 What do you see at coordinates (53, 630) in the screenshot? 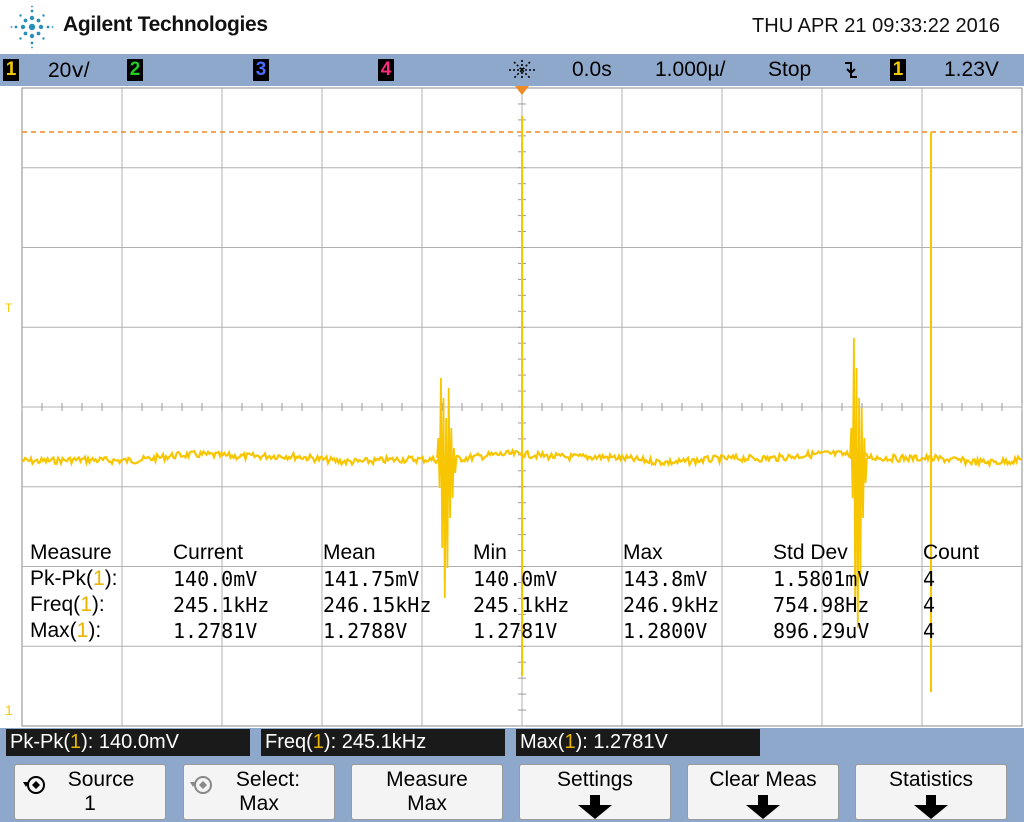
I see `meas-label: Max(` at bounding box center [53, 630].